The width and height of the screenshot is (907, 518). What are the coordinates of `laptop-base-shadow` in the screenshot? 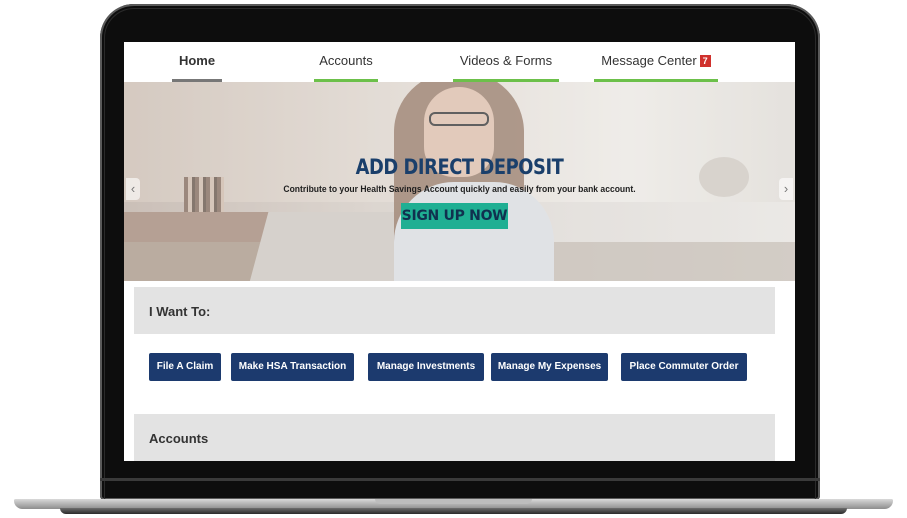 It's located at (453, 511).